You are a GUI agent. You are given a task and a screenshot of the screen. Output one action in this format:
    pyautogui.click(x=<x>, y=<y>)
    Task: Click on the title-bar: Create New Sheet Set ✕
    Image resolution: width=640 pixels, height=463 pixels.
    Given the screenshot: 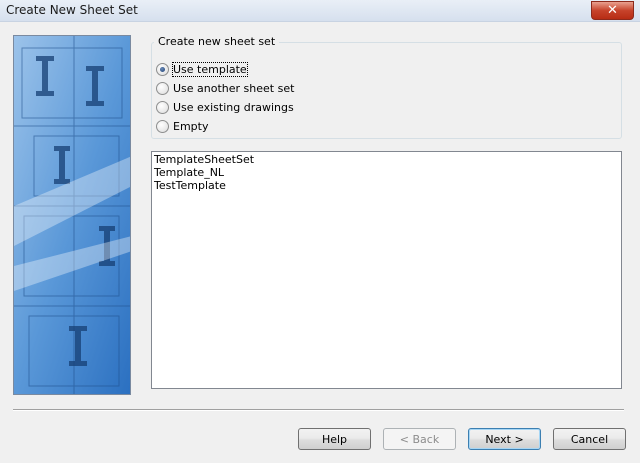 What is the action you would take?
    pyautogui.click(x=320, y=11)
    